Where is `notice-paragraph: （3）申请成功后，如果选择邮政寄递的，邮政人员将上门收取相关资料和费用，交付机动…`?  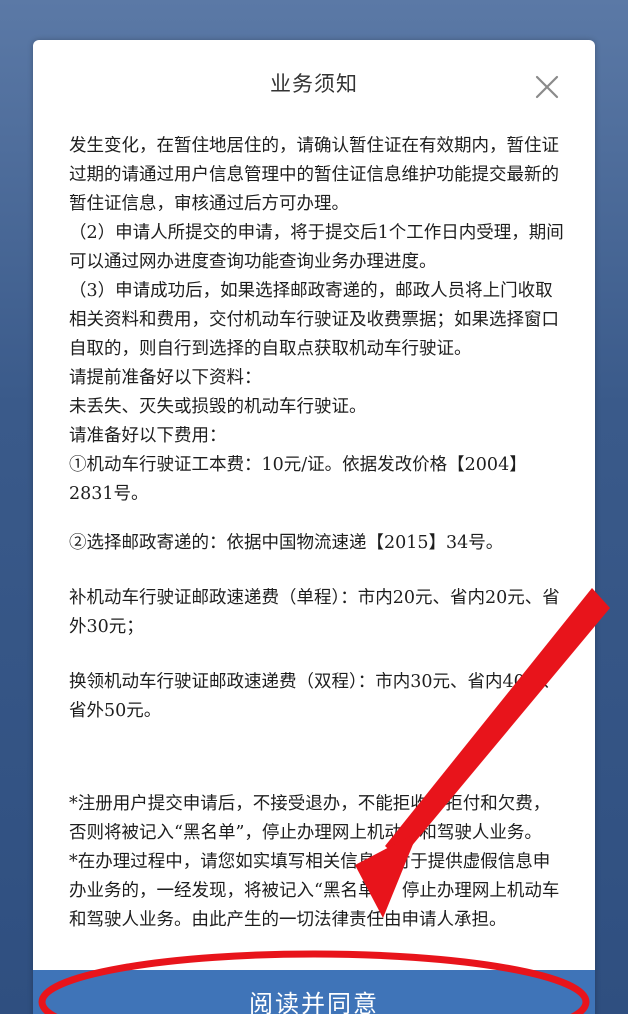
notice-paragraph: （3）申请成功后，如果选择邮政寄递的，邮政人员将上门收取相关资料和费用，交付机动… is located at coordinates (314, 320).